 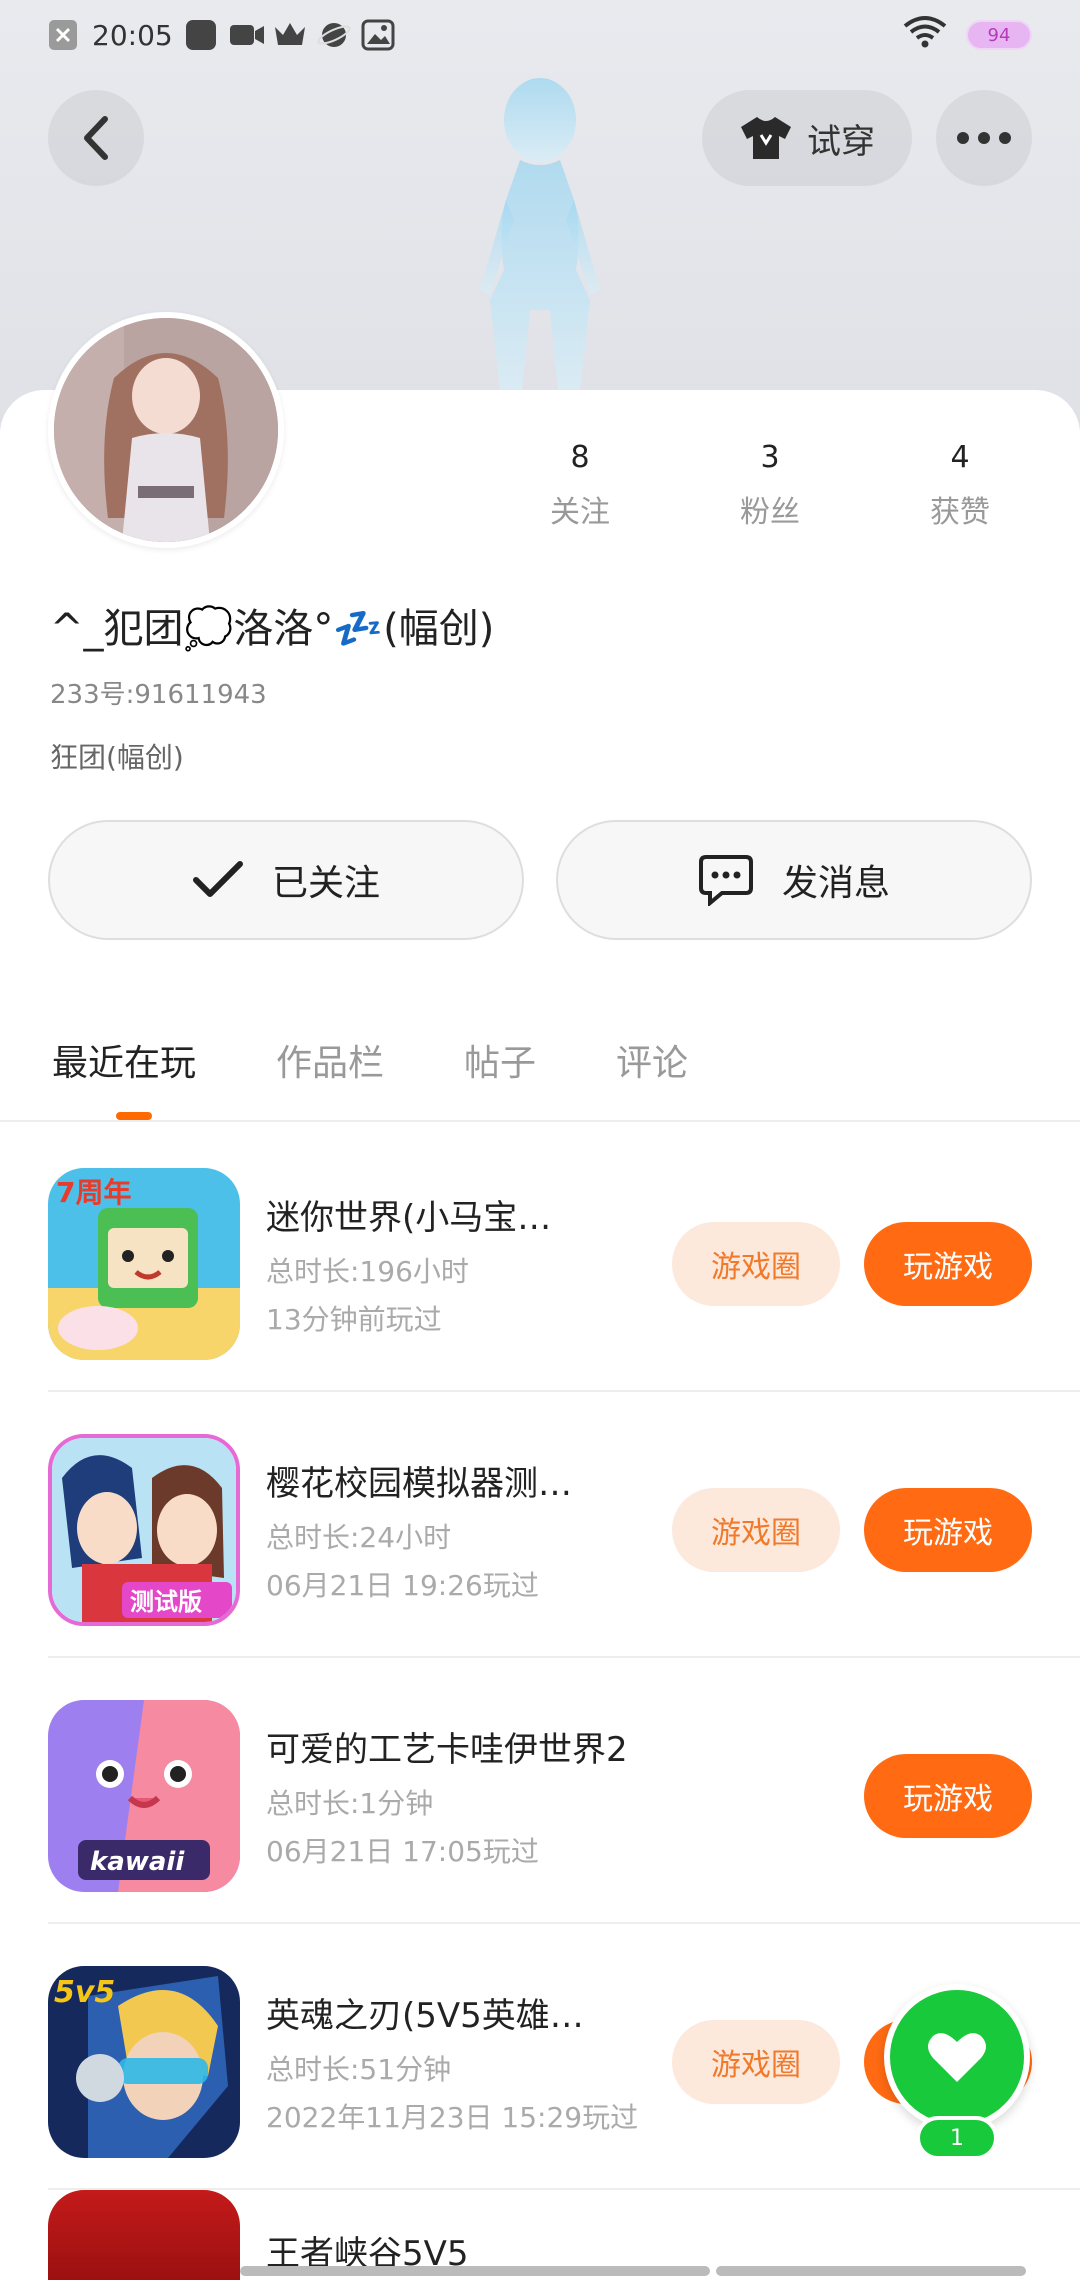 What do you see at coordinates (540, 35) in the screenshot?
I see `status-bar: 20:05 94` at bounding box center [540, 35].